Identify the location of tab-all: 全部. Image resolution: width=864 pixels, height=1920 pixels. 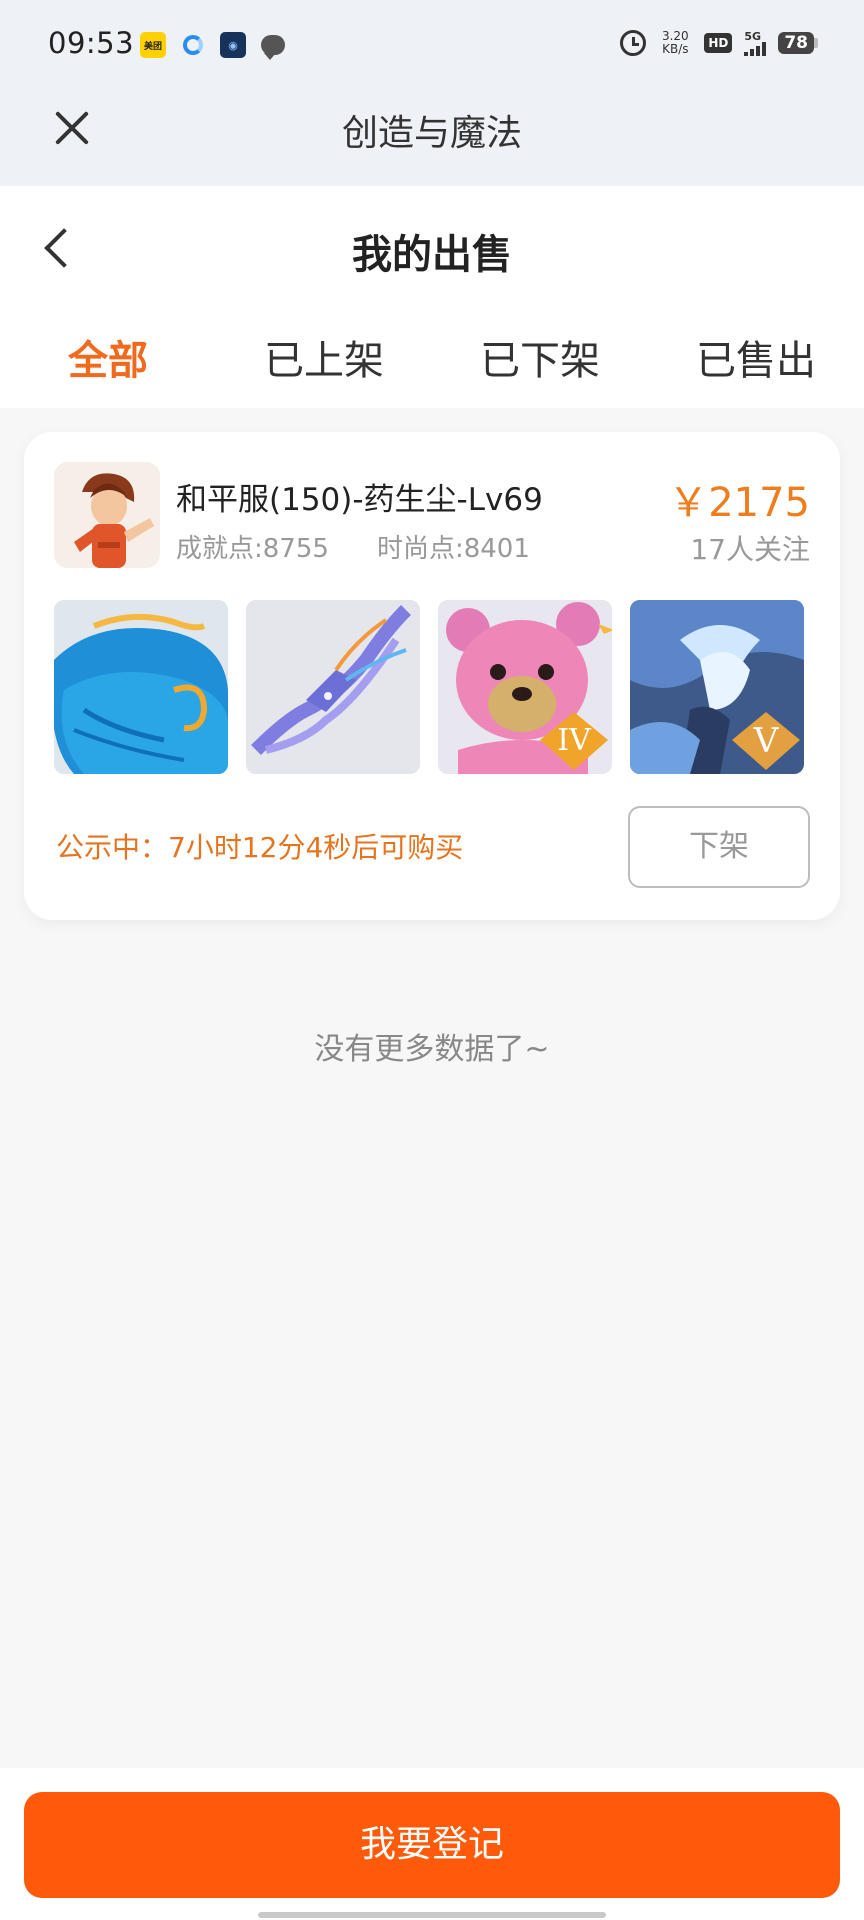
(108, 361).